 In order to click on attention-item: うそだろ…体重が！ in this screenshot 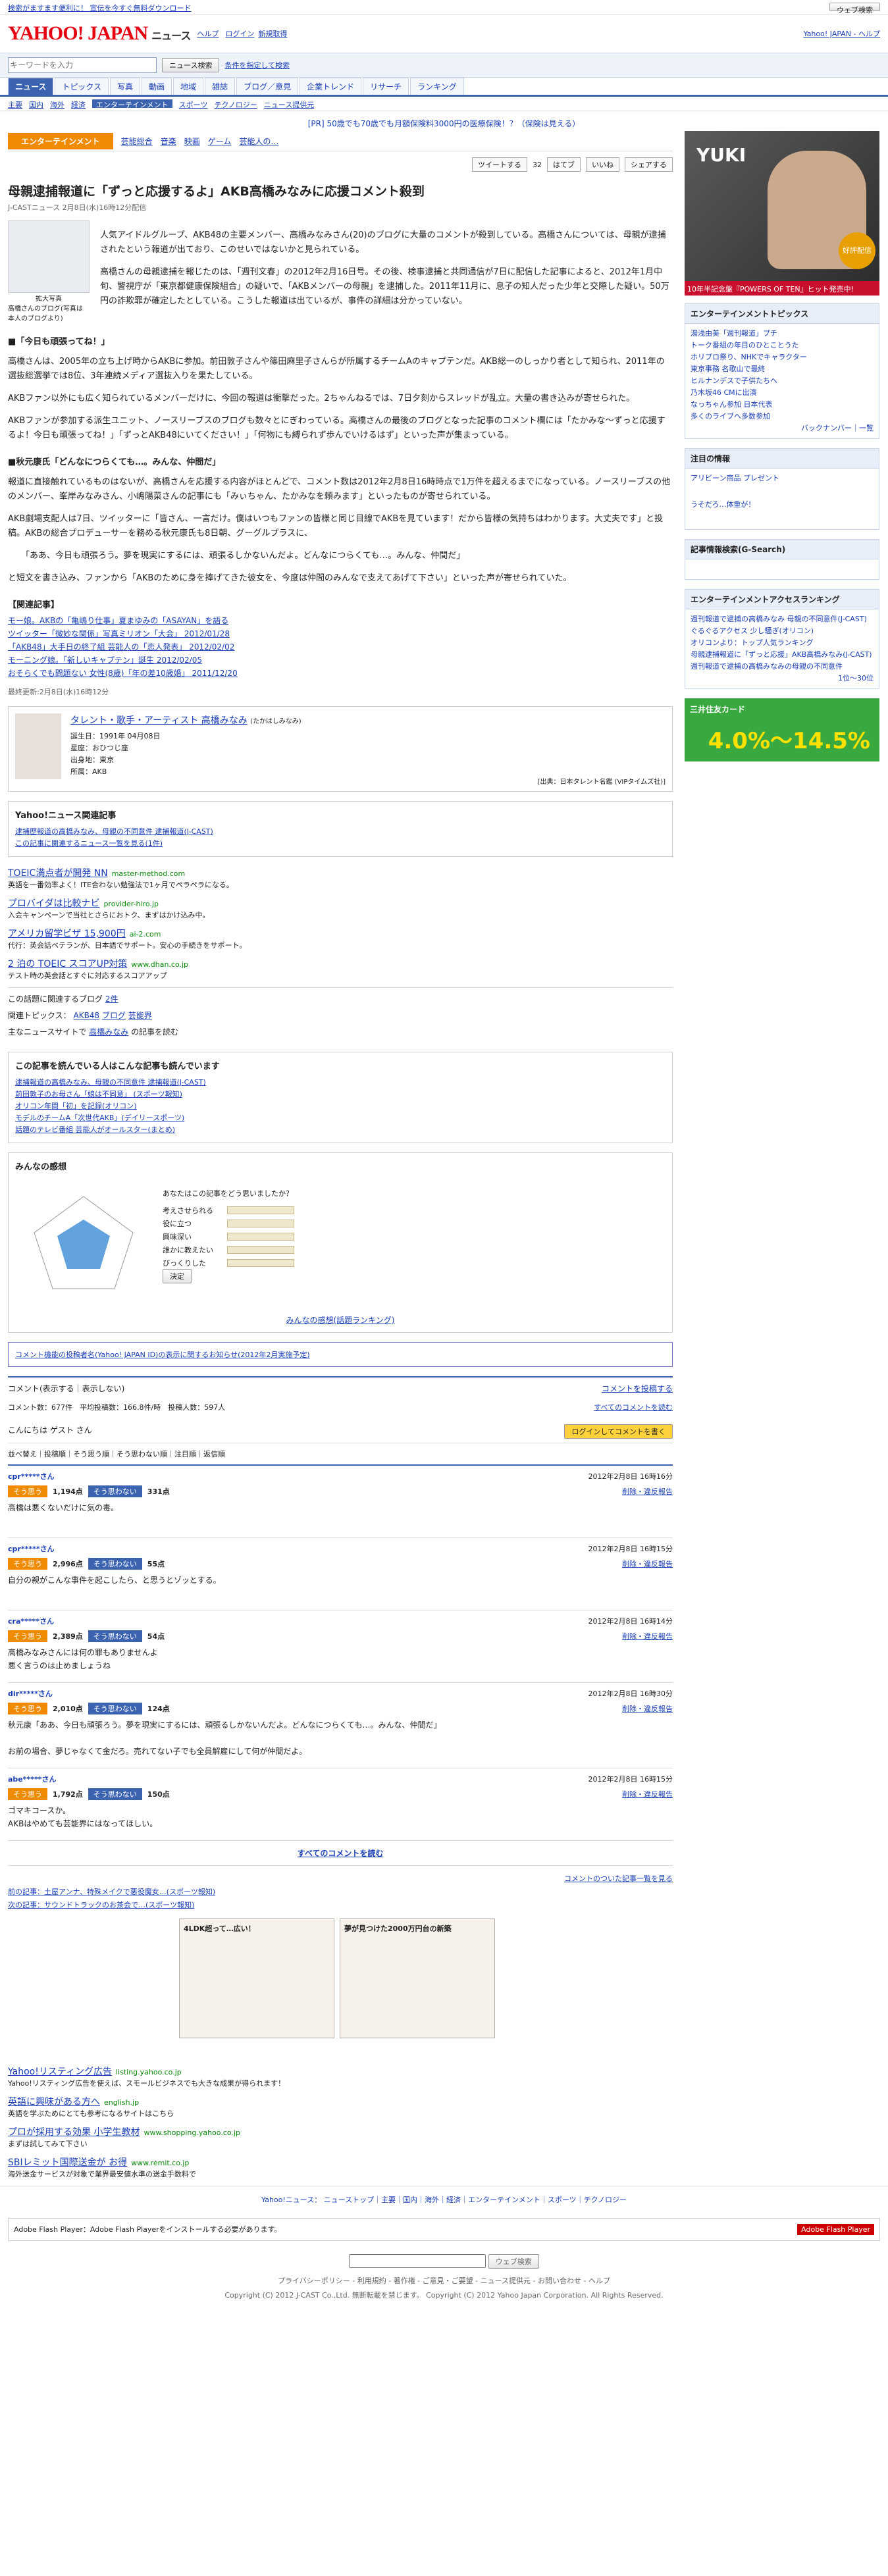, I will do `click(783, 512)`.